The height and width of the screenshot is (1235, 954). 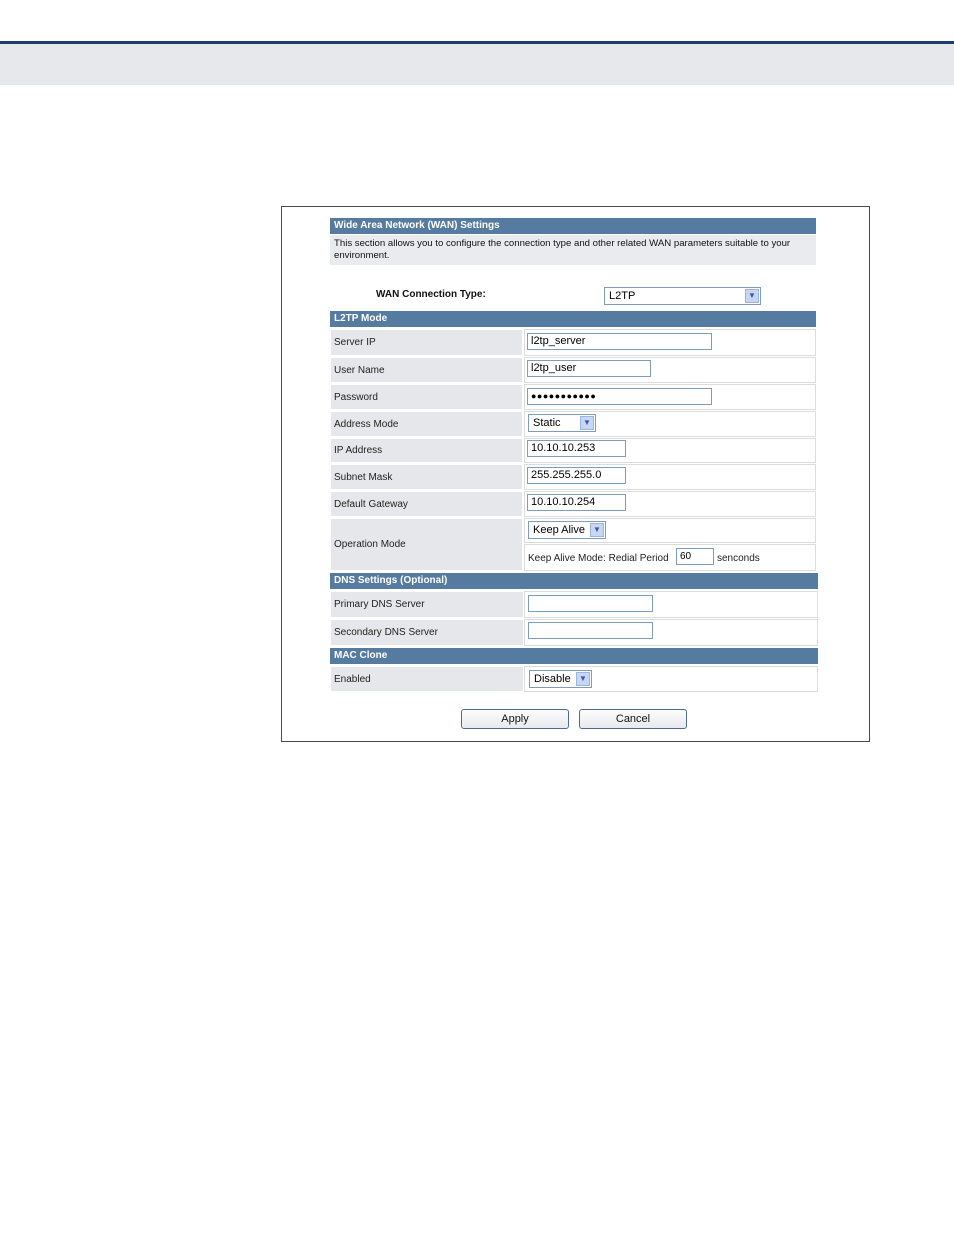 What do you see at coordinates (562, 423) in the screenshot?
I see `address-mode-select: Static ▼` at bounding box center [562, 423].